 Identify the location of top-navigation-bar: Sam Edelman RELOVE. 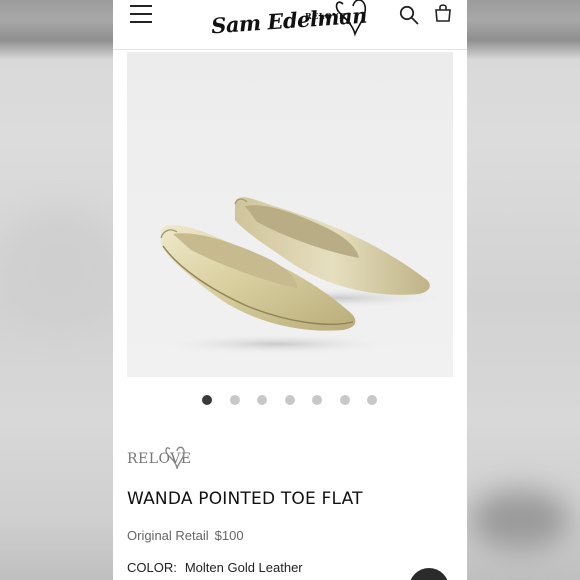
(290, 25).